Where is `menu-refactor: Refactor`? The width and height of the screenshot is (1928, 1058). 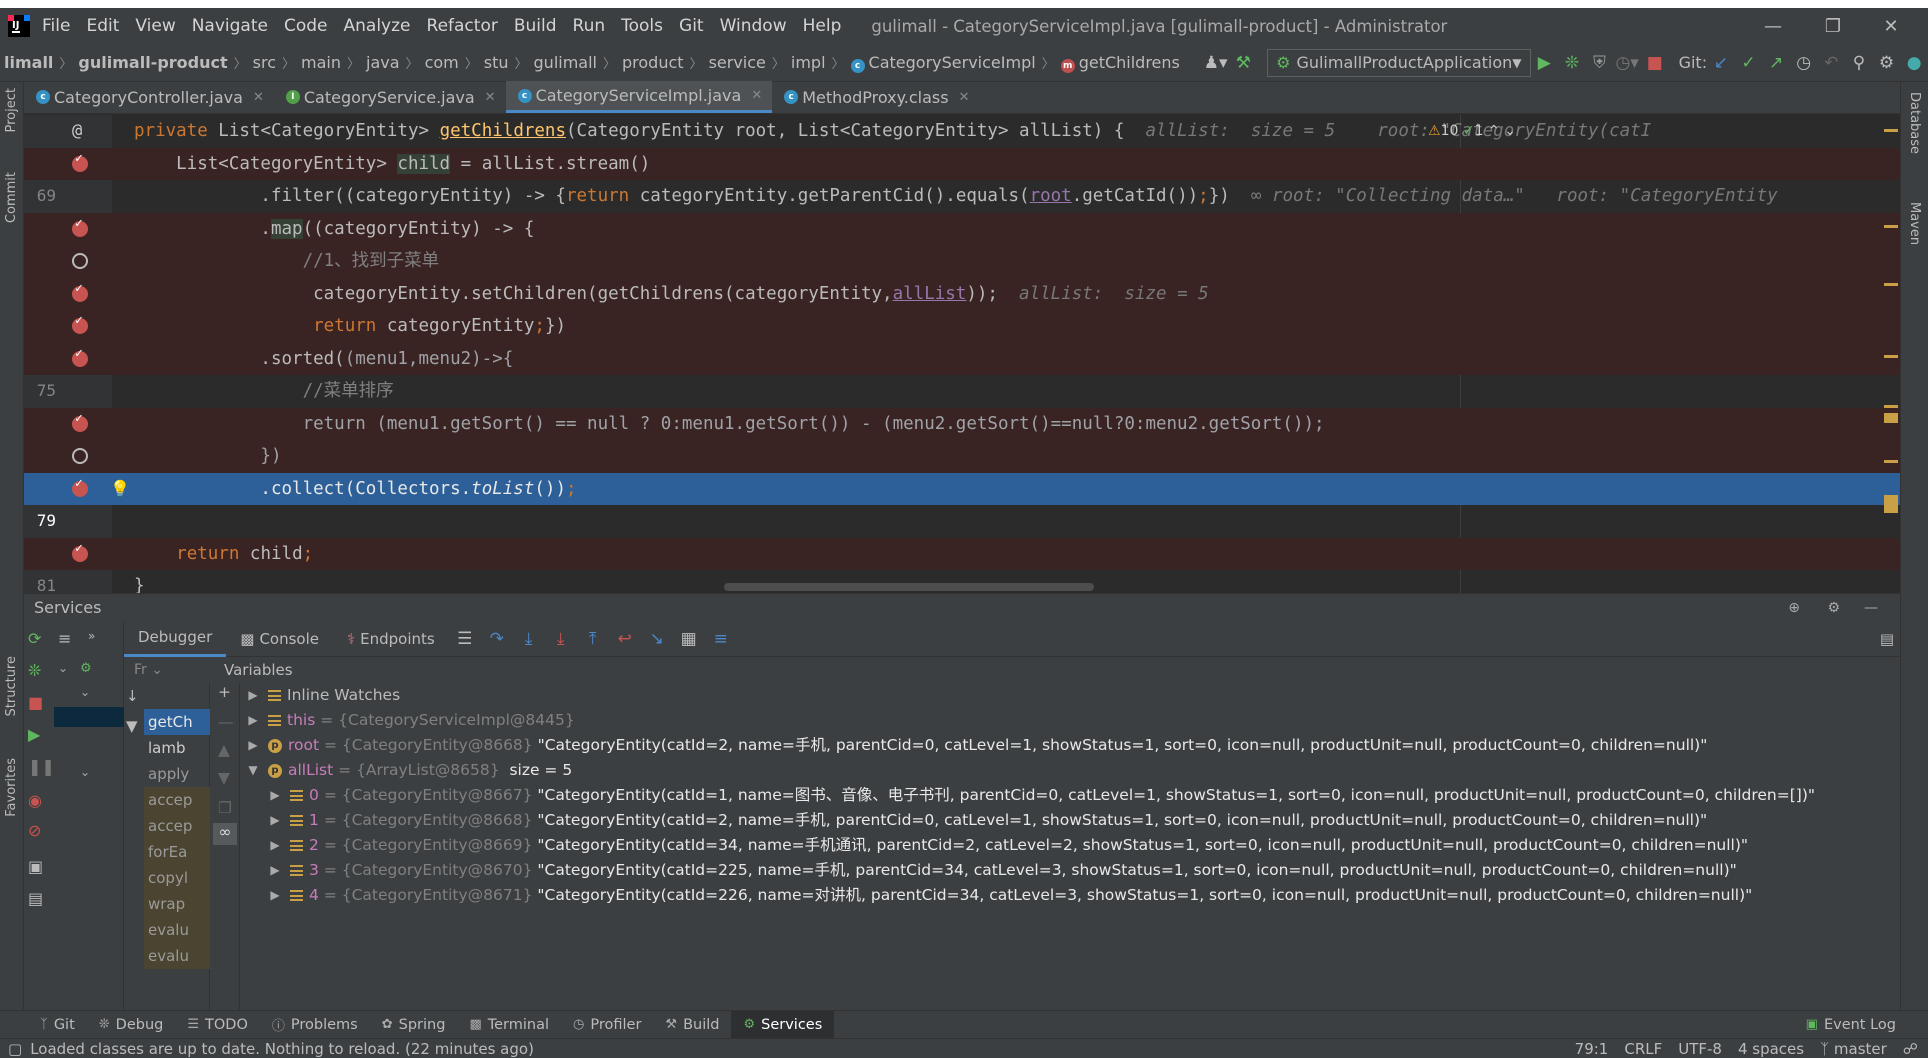 menu-refactor: Refactor is located at coordinates (462, 26).